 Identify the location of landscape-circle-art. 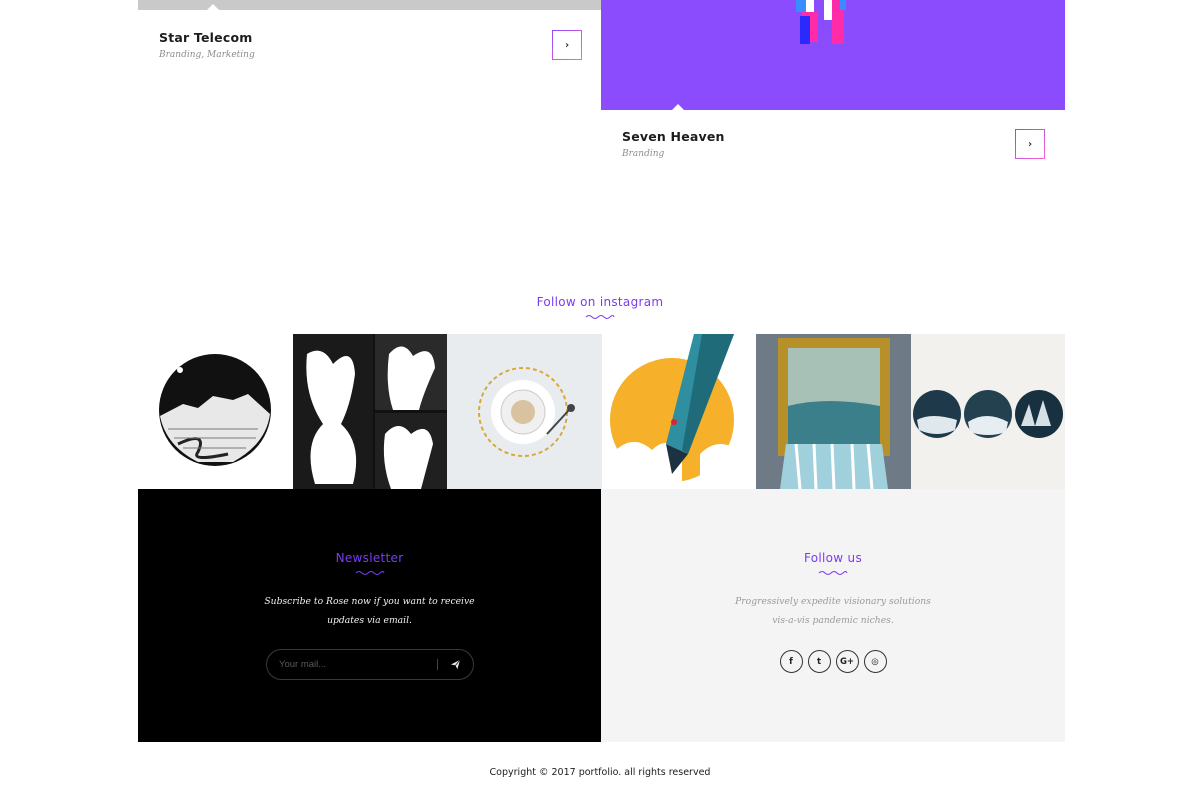
(215, 410).